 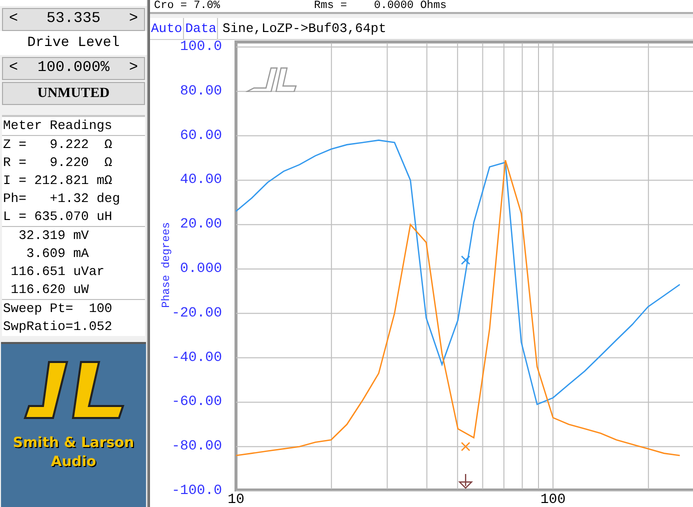 What do you see at coordinates (167, 265) in the screenshot?
I see `y-axis-label: Phase degrees` at bounding box center [167, 265].